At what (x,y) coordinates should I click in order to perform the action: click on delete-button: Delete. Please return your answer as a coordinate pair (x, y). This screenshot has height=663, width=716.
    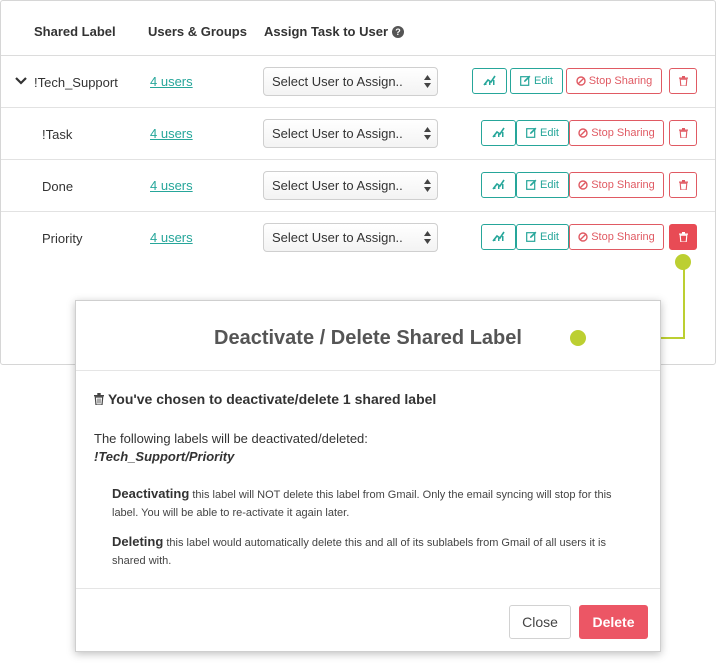
    Looking at the image, I should click on (613, 622).